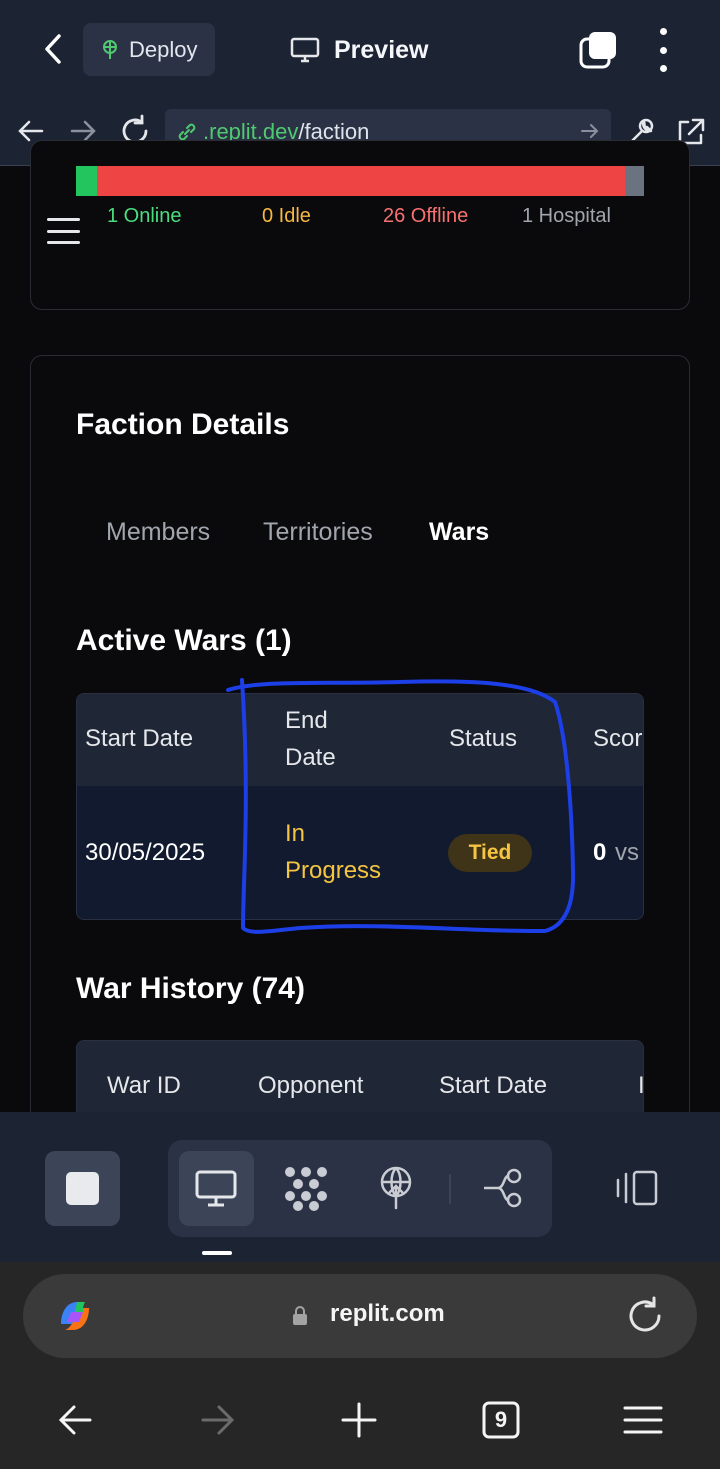  I want to click on header-status: Status, so click(483, 738).